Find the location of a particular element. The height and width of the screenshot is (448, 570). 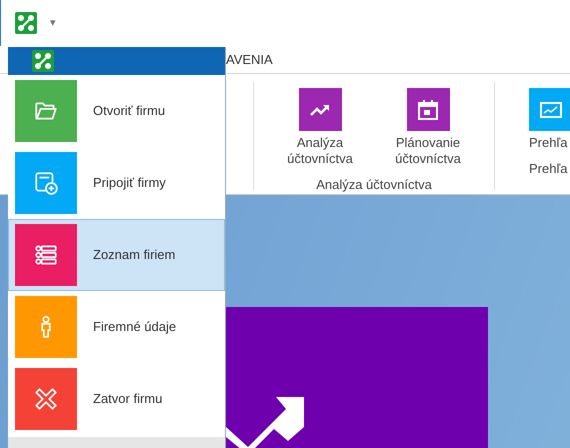

group-label: Analýza účtovníctva is located at coordinates (374, 185).